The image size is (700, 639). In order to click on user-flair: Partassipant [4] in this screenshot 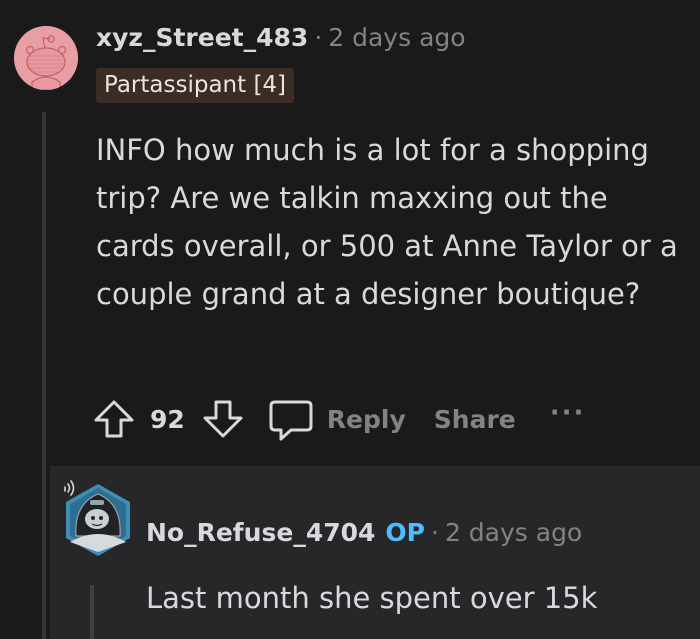, I will do `click(195, 85)`.